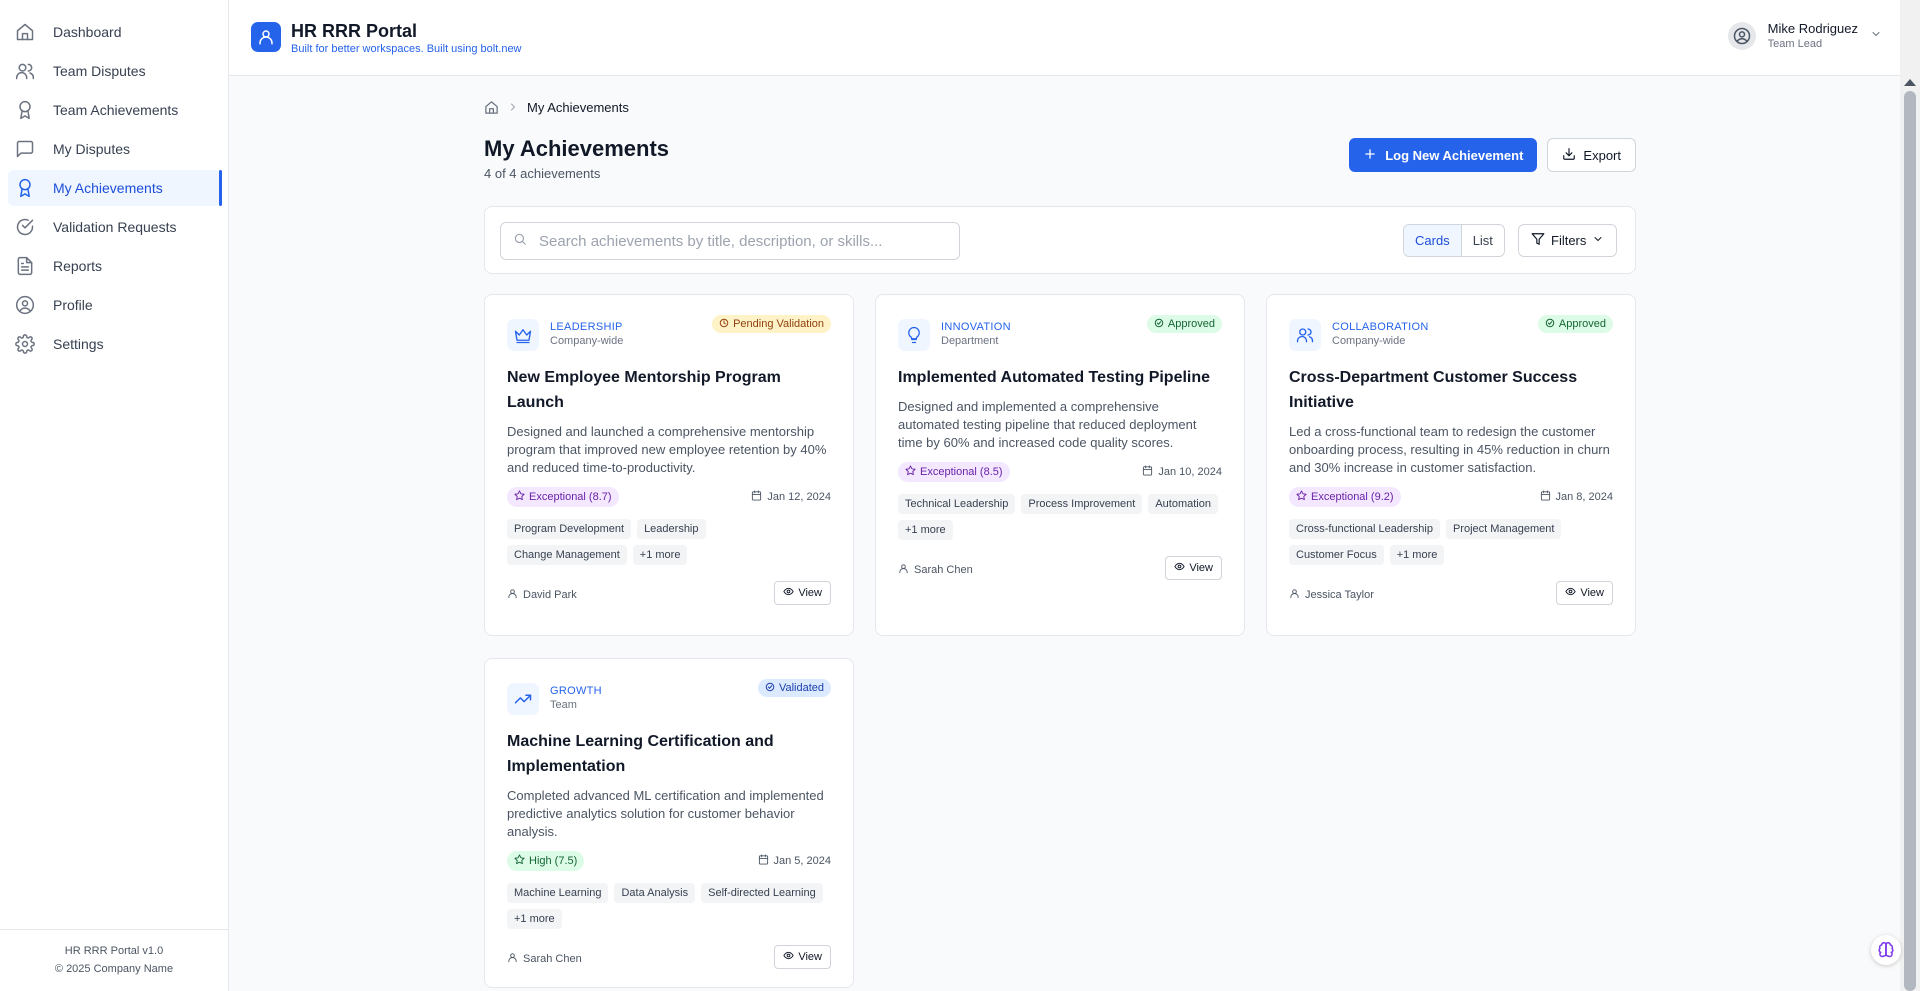  Describe the element at coordinates (513, 107) in the screenshot. I see `chevron-right-icon` at that location.